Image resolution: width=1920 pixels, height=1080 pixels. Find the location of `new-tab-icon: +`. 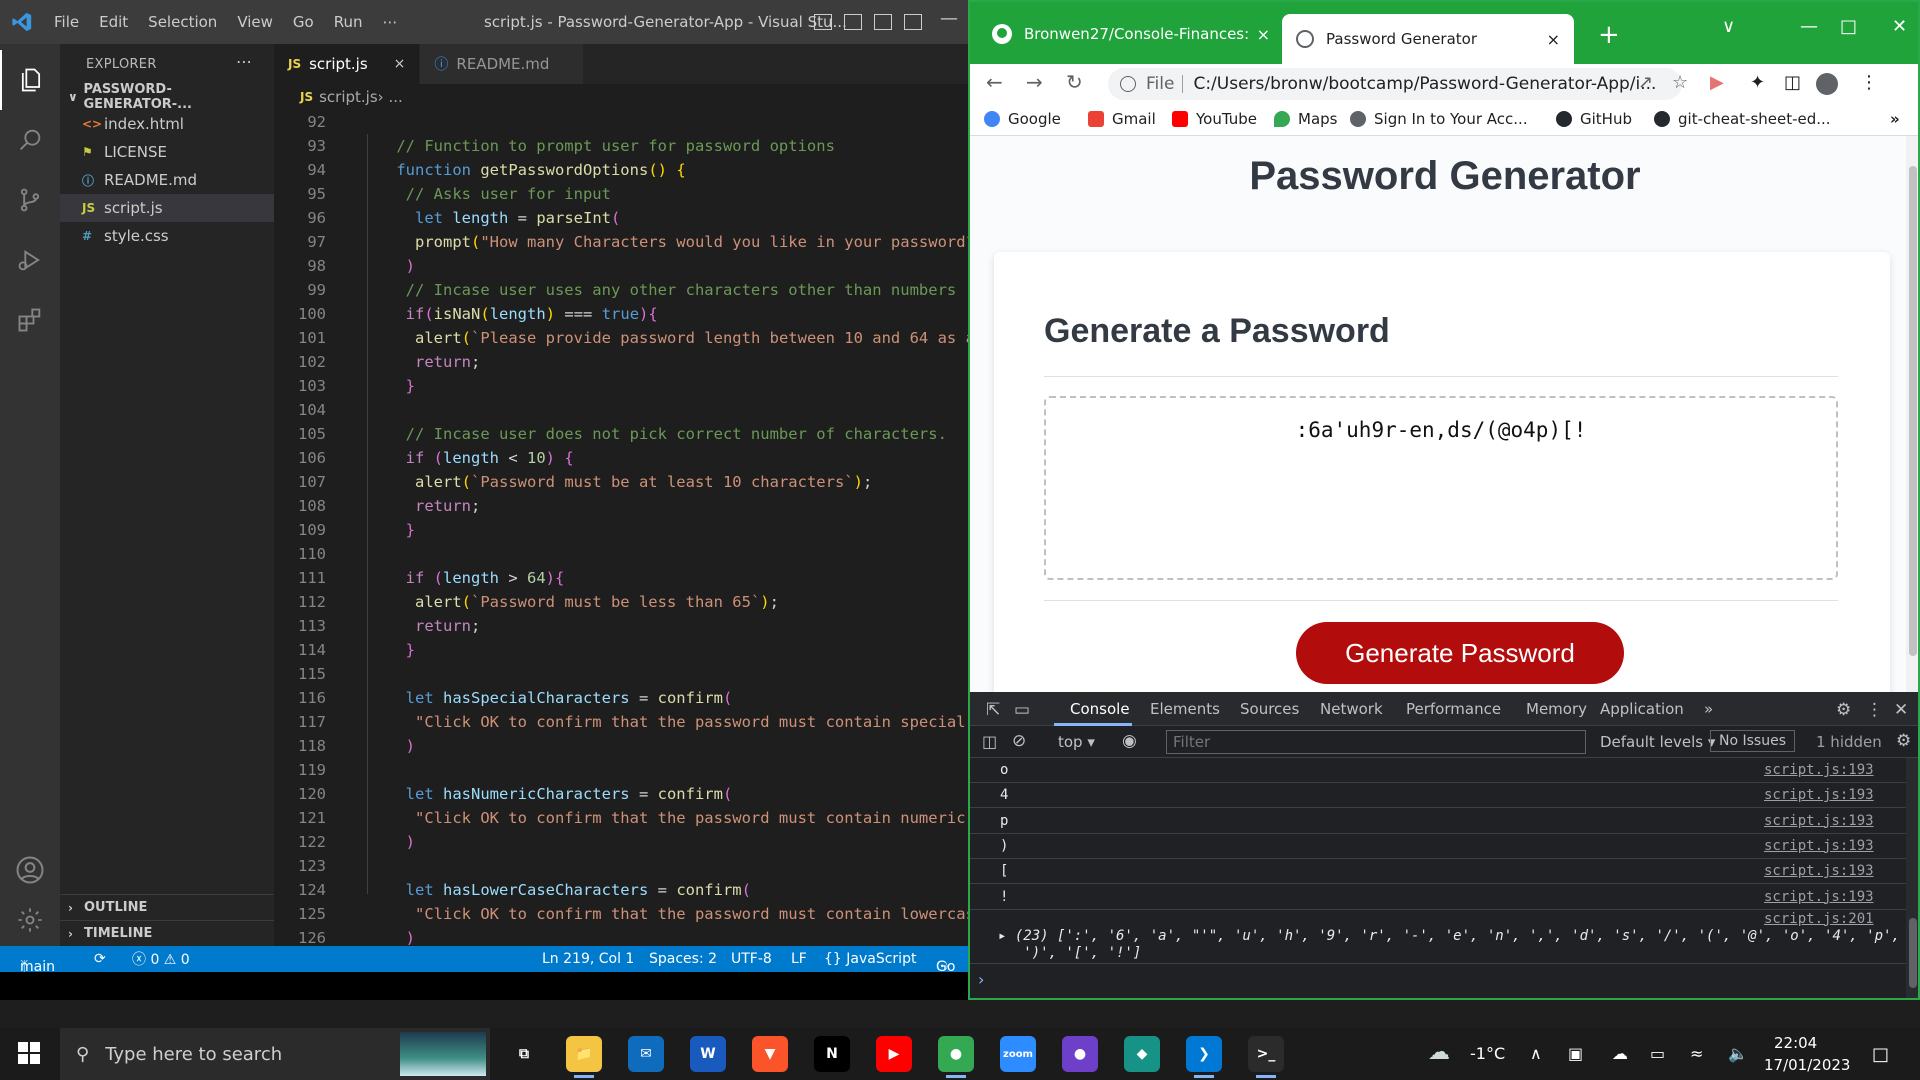

new-tab-icon: + is located at coordinates (1609, 35).